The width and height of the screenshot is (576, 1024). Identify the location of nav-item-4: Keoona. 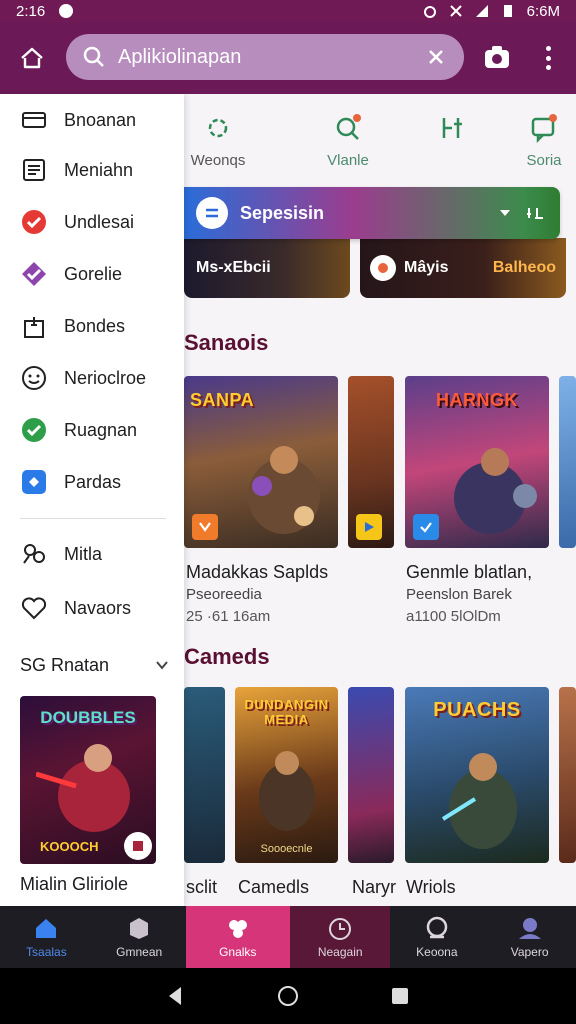
(436, 937).